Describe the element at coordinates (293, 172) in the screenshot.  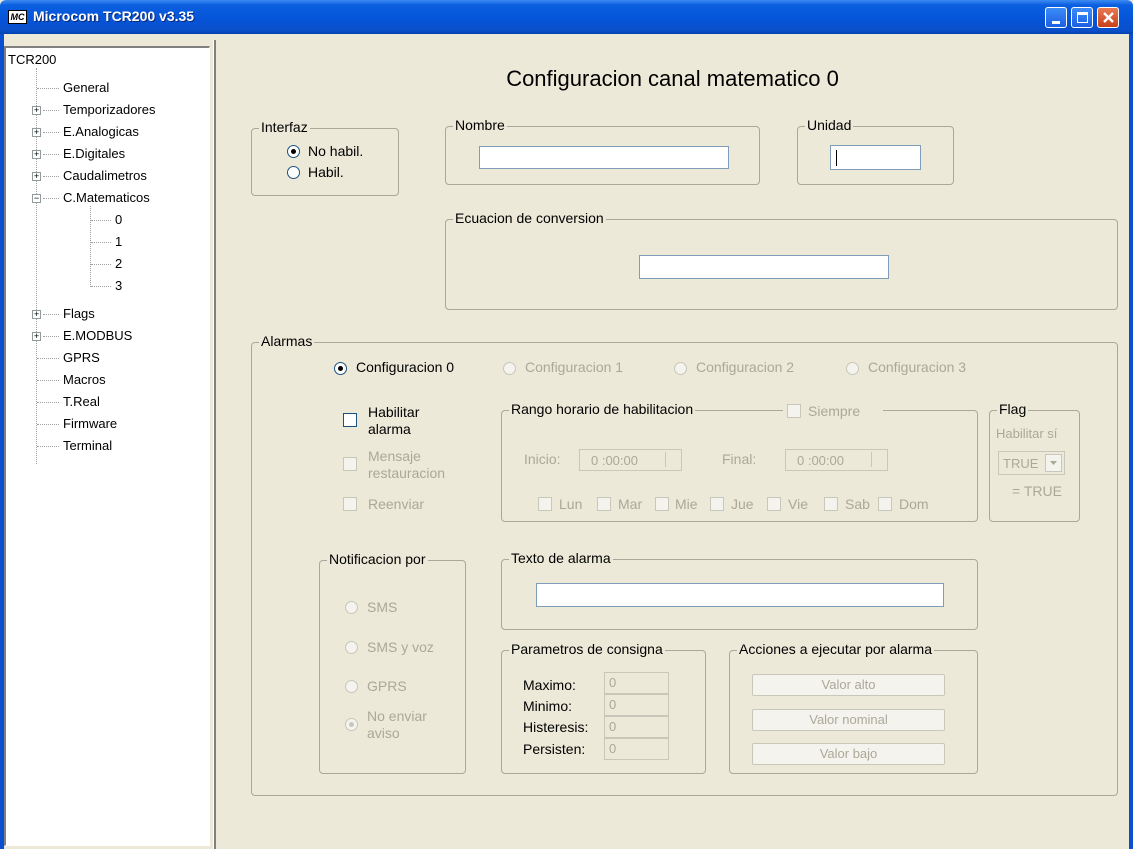
I see `radio-habil` at that location.